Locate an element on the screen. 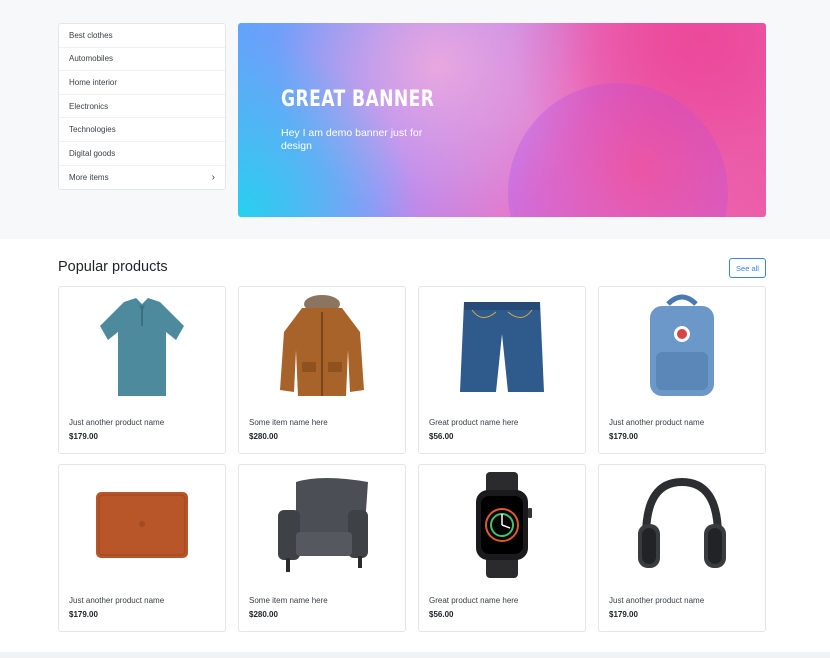 Image resolution: width=830 pixels, height=658 pixels. category-item-technologies: Technologies is located at coordinates (142, 130).